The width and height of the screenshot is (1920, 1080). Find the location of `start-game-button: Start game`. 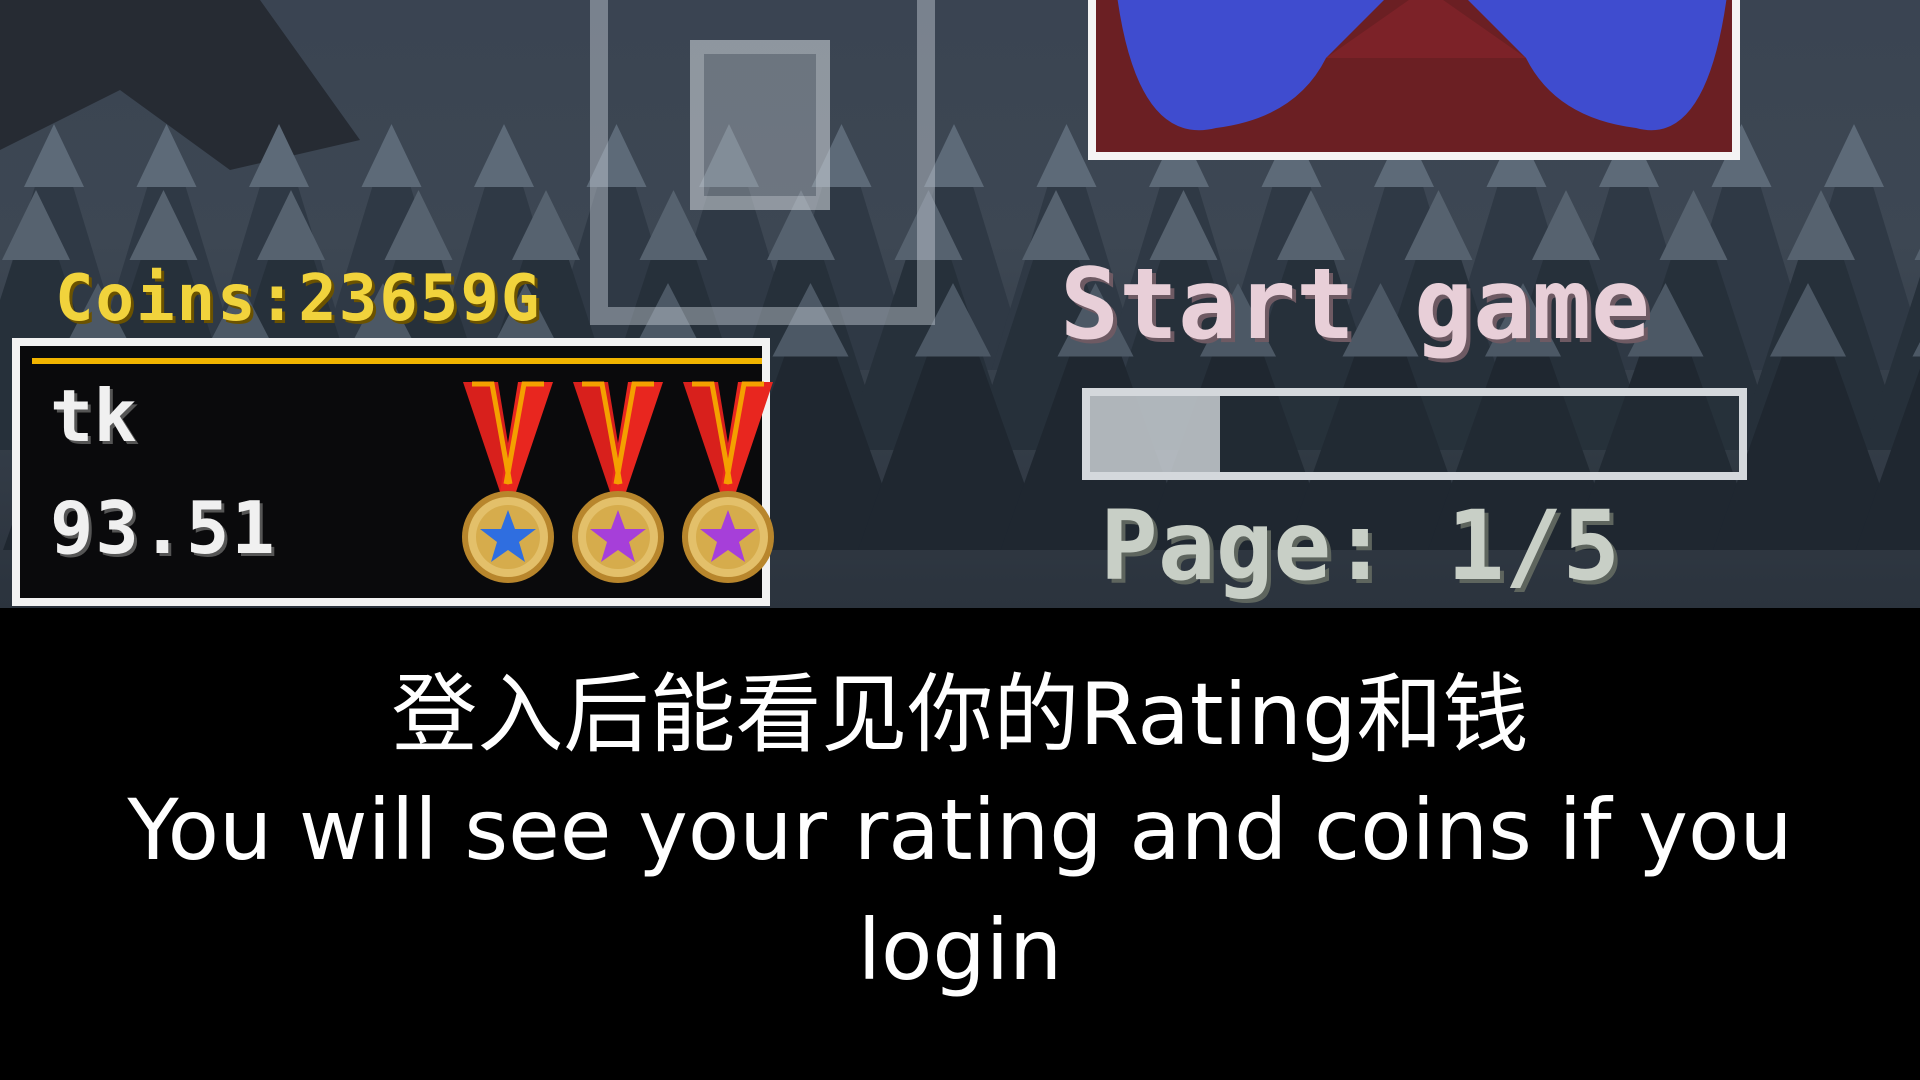

start-game-button: Start game is located at coordinates (1355, 305).